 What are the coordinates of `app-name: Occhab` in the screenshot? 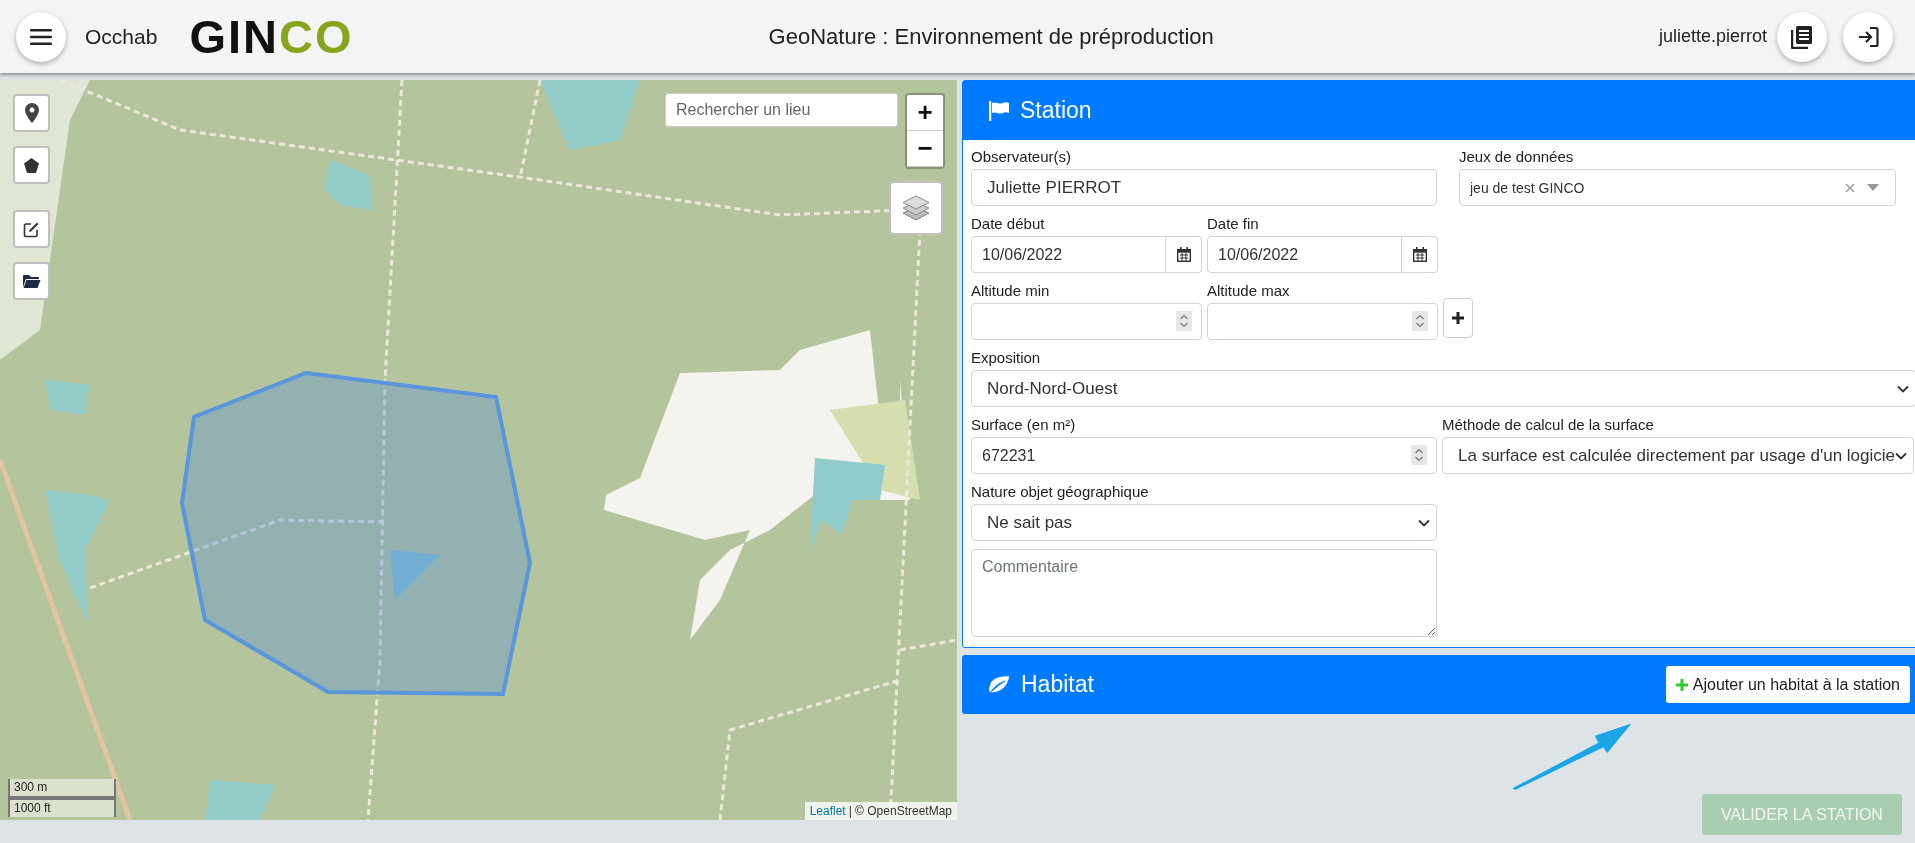 It's located at (121, 36).